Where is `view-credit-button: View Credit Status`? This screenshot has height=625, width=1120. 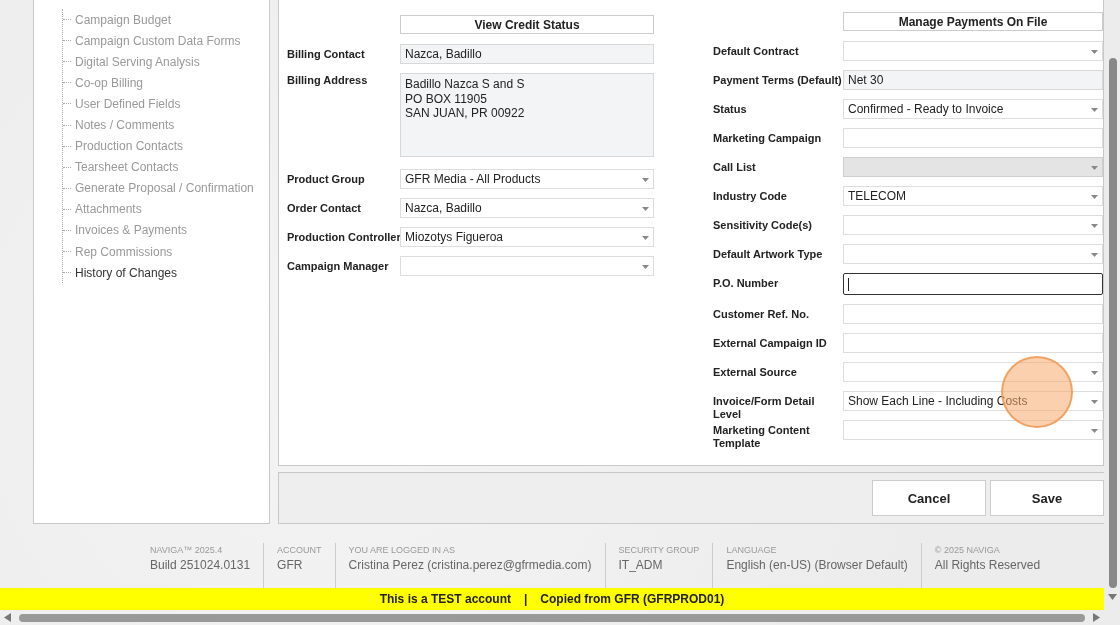
view-credit-button: View Credit Status is located at coordinates (527, 24).